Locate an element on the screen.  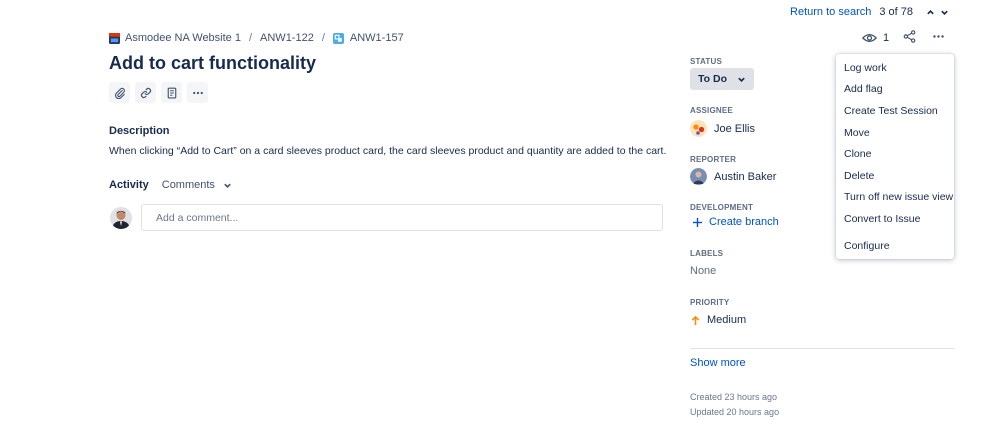
more-toolbar-button is located at coordinates (197, 92).